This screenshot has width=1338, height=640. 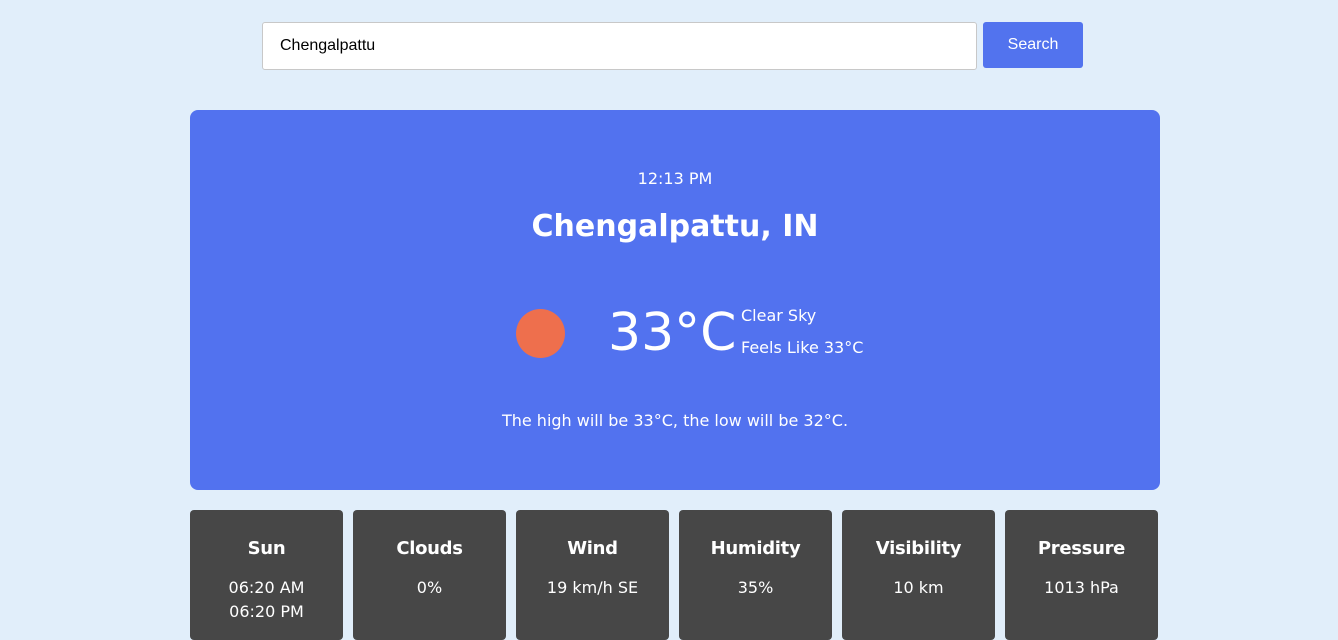 I want to click on sunset-time: 06:20 PM, so click(x=266, y=611).